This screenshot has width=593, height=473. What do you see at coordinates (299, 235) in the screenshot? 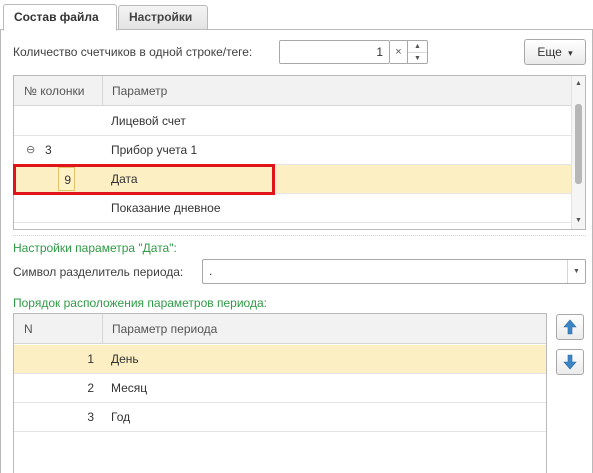
I see `section-divider` at bounding box center [299, 235].